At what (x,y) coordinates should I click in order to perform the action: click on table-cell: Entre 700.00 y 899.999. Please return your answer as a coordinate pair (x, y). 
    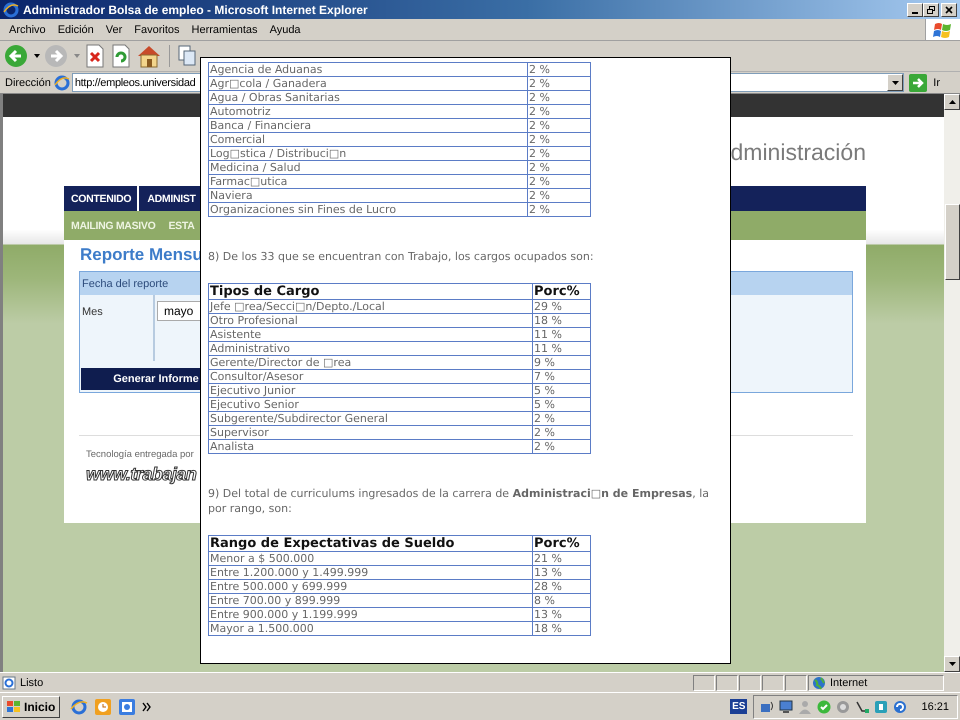
    Looking at the image, I should click on (370, 601).